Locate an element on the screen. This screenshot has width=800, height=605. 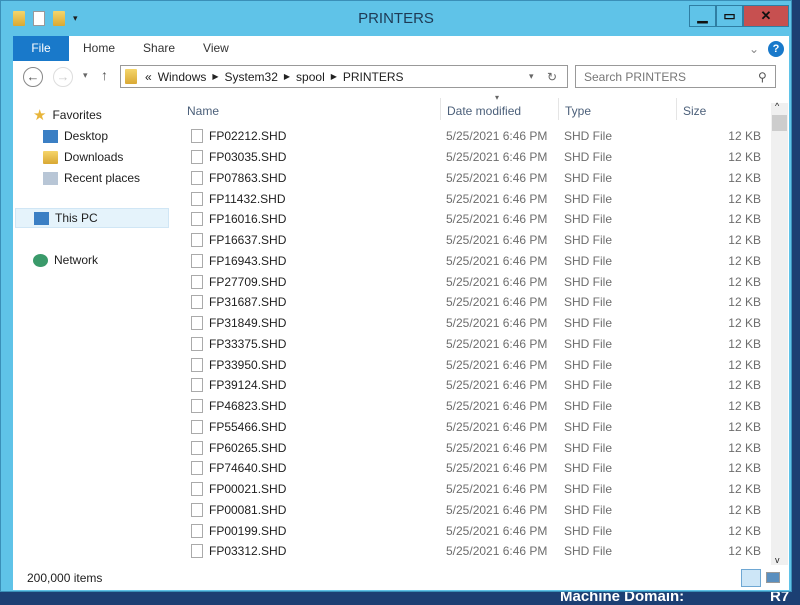
column-type: Type is located at coordinates (618, 109).